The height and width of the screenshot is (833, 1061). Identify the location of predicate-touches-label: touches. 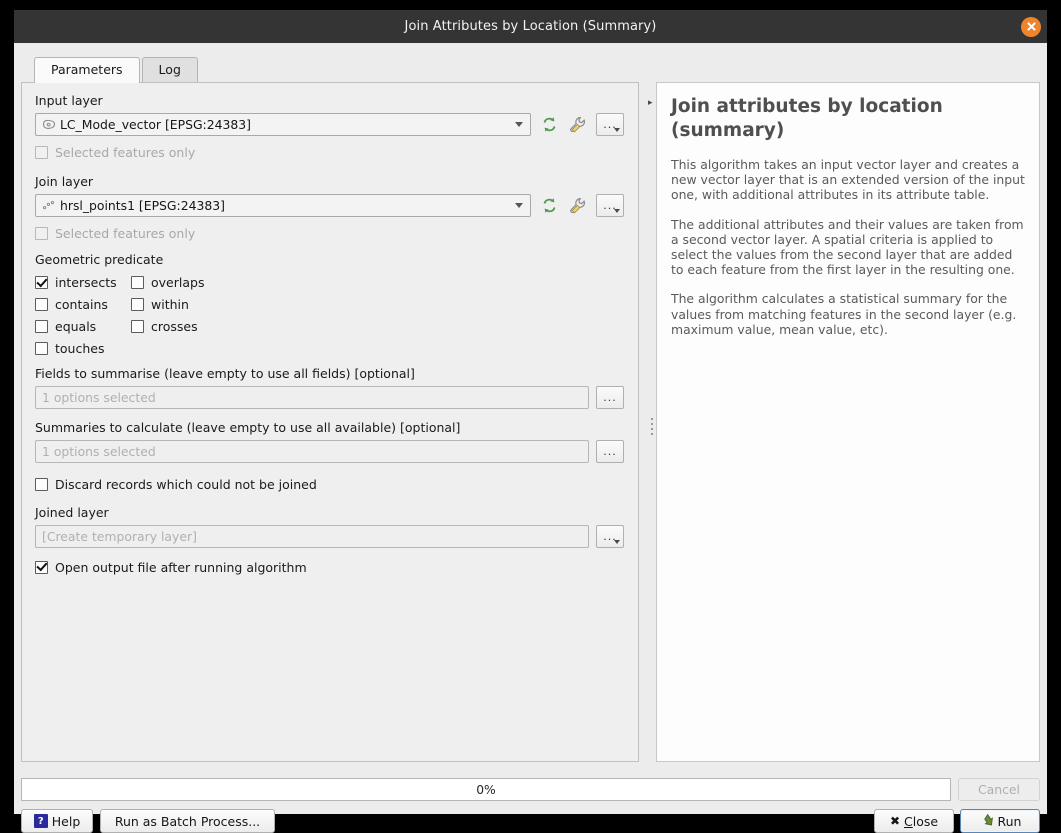
(80, 348).